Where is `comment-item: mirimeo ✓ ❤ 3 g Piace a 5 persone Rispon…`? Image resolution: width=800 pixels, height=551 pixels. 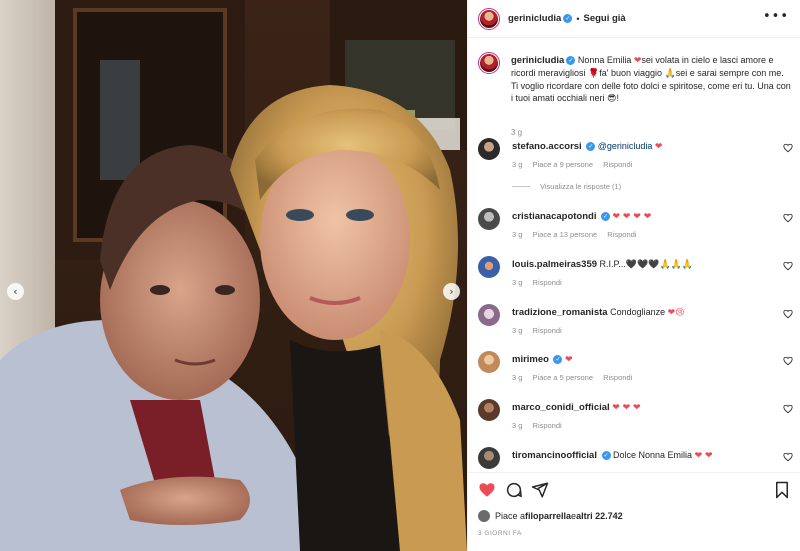 comment-item: mirimeo ✓ ❤ 3 g Piace a 5 persone Rispon… is located at coordinates (635, 371).